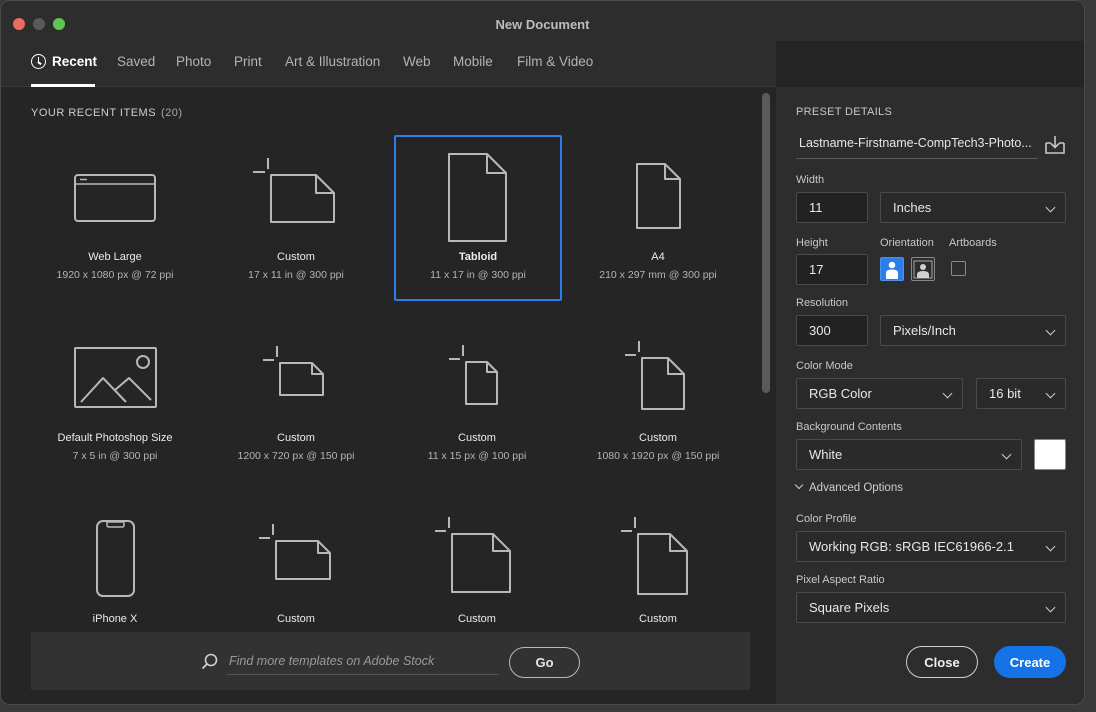 The height and width of the screenshot is (712, 1096). What do you see at coordinates (115, 438) in the screenshot?
I see `preset-name: Default Photoshop Size` at bounding box center [115, 438].